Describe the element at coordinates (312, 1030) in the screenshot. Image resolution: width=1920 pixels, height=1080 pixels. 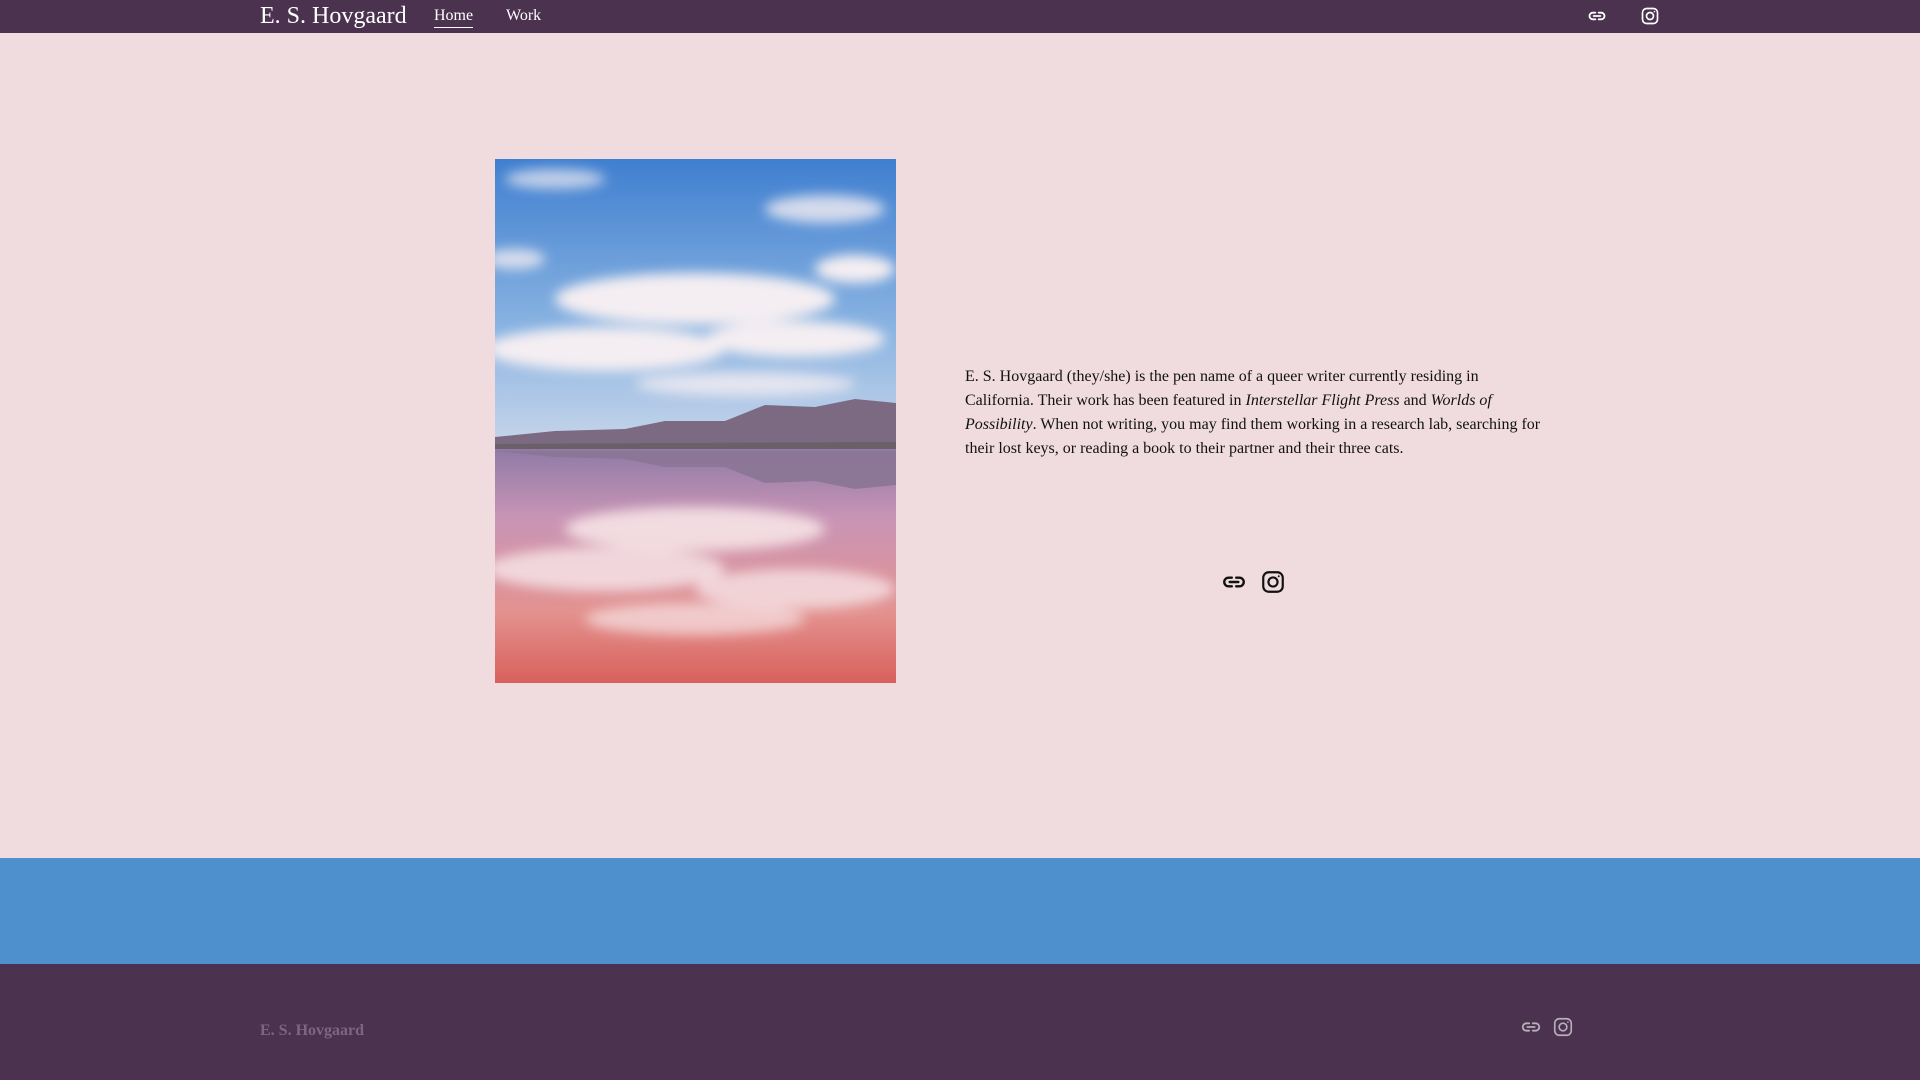
I see `footer-brand: E. S. Hovgaard` at that location.